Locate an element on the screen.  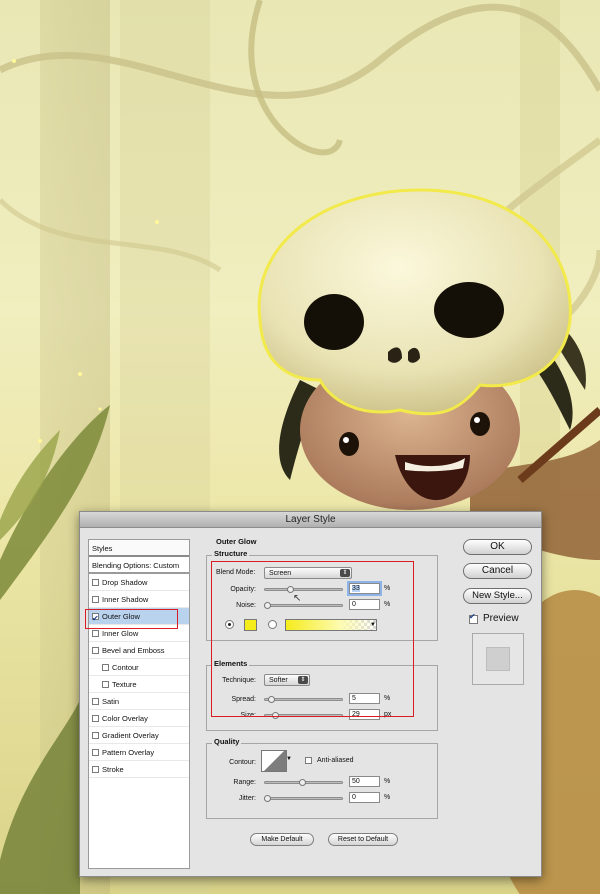
style-preview-thumbnail is located at coordinates (498, 659).